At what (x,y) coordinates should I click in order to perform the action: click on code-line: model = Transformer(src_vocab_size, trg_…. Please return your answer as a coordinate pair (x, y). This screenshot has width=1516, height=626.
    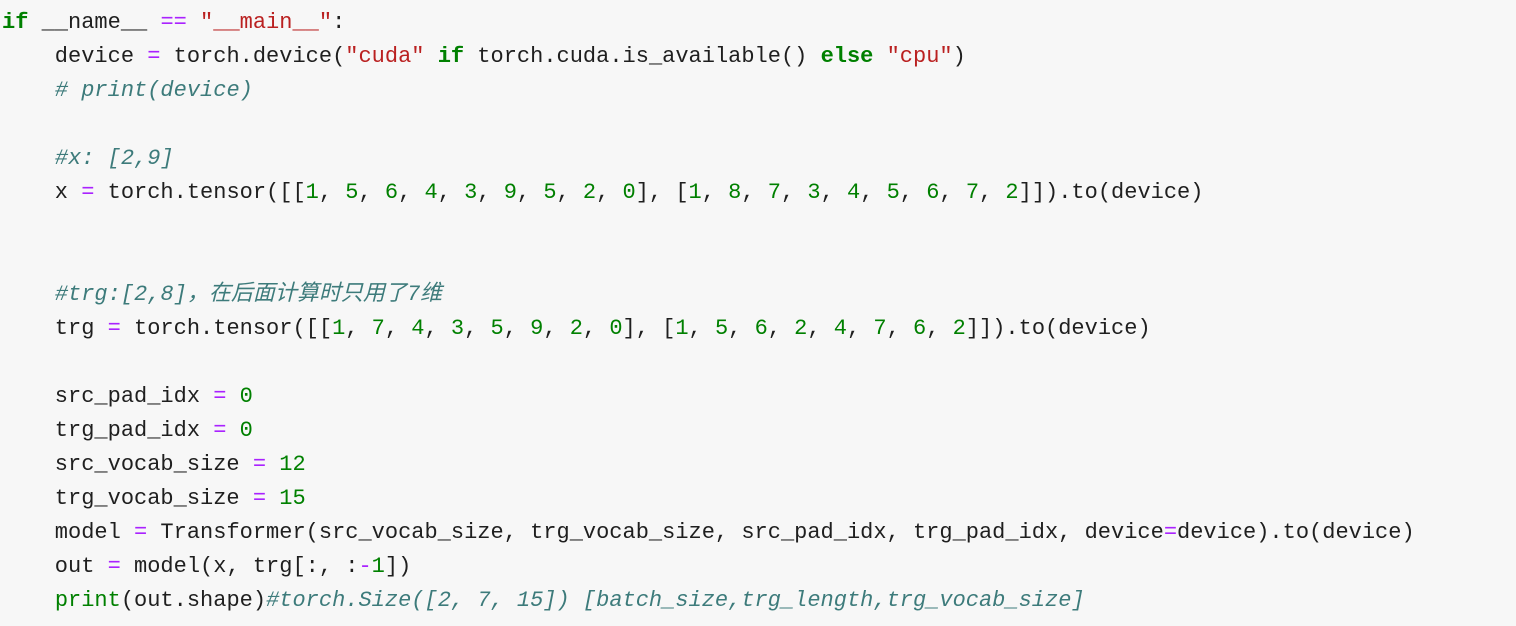
    Looking at the image, I should click on (758, 533).